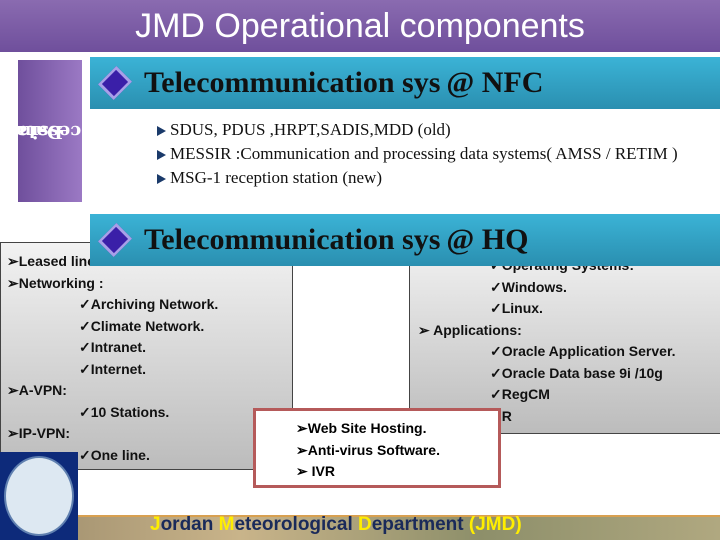 The height and width of the screenshot is (540, 720). Describe the element at coordinates (39, 496) in the screenshot. I see `jmd-logo` at that location.